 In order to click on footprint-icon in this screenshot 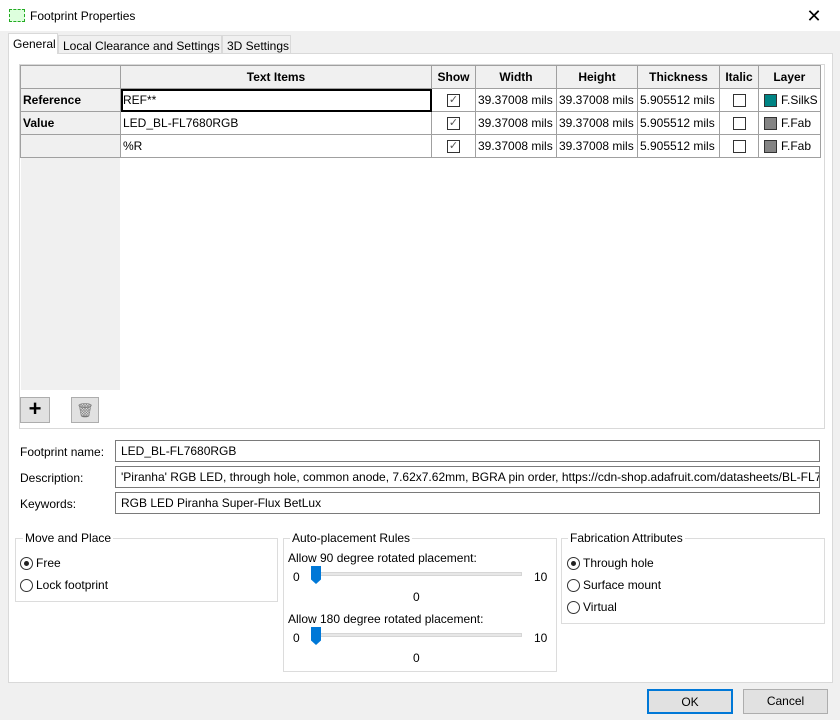, I will do `click(17, 15)`.